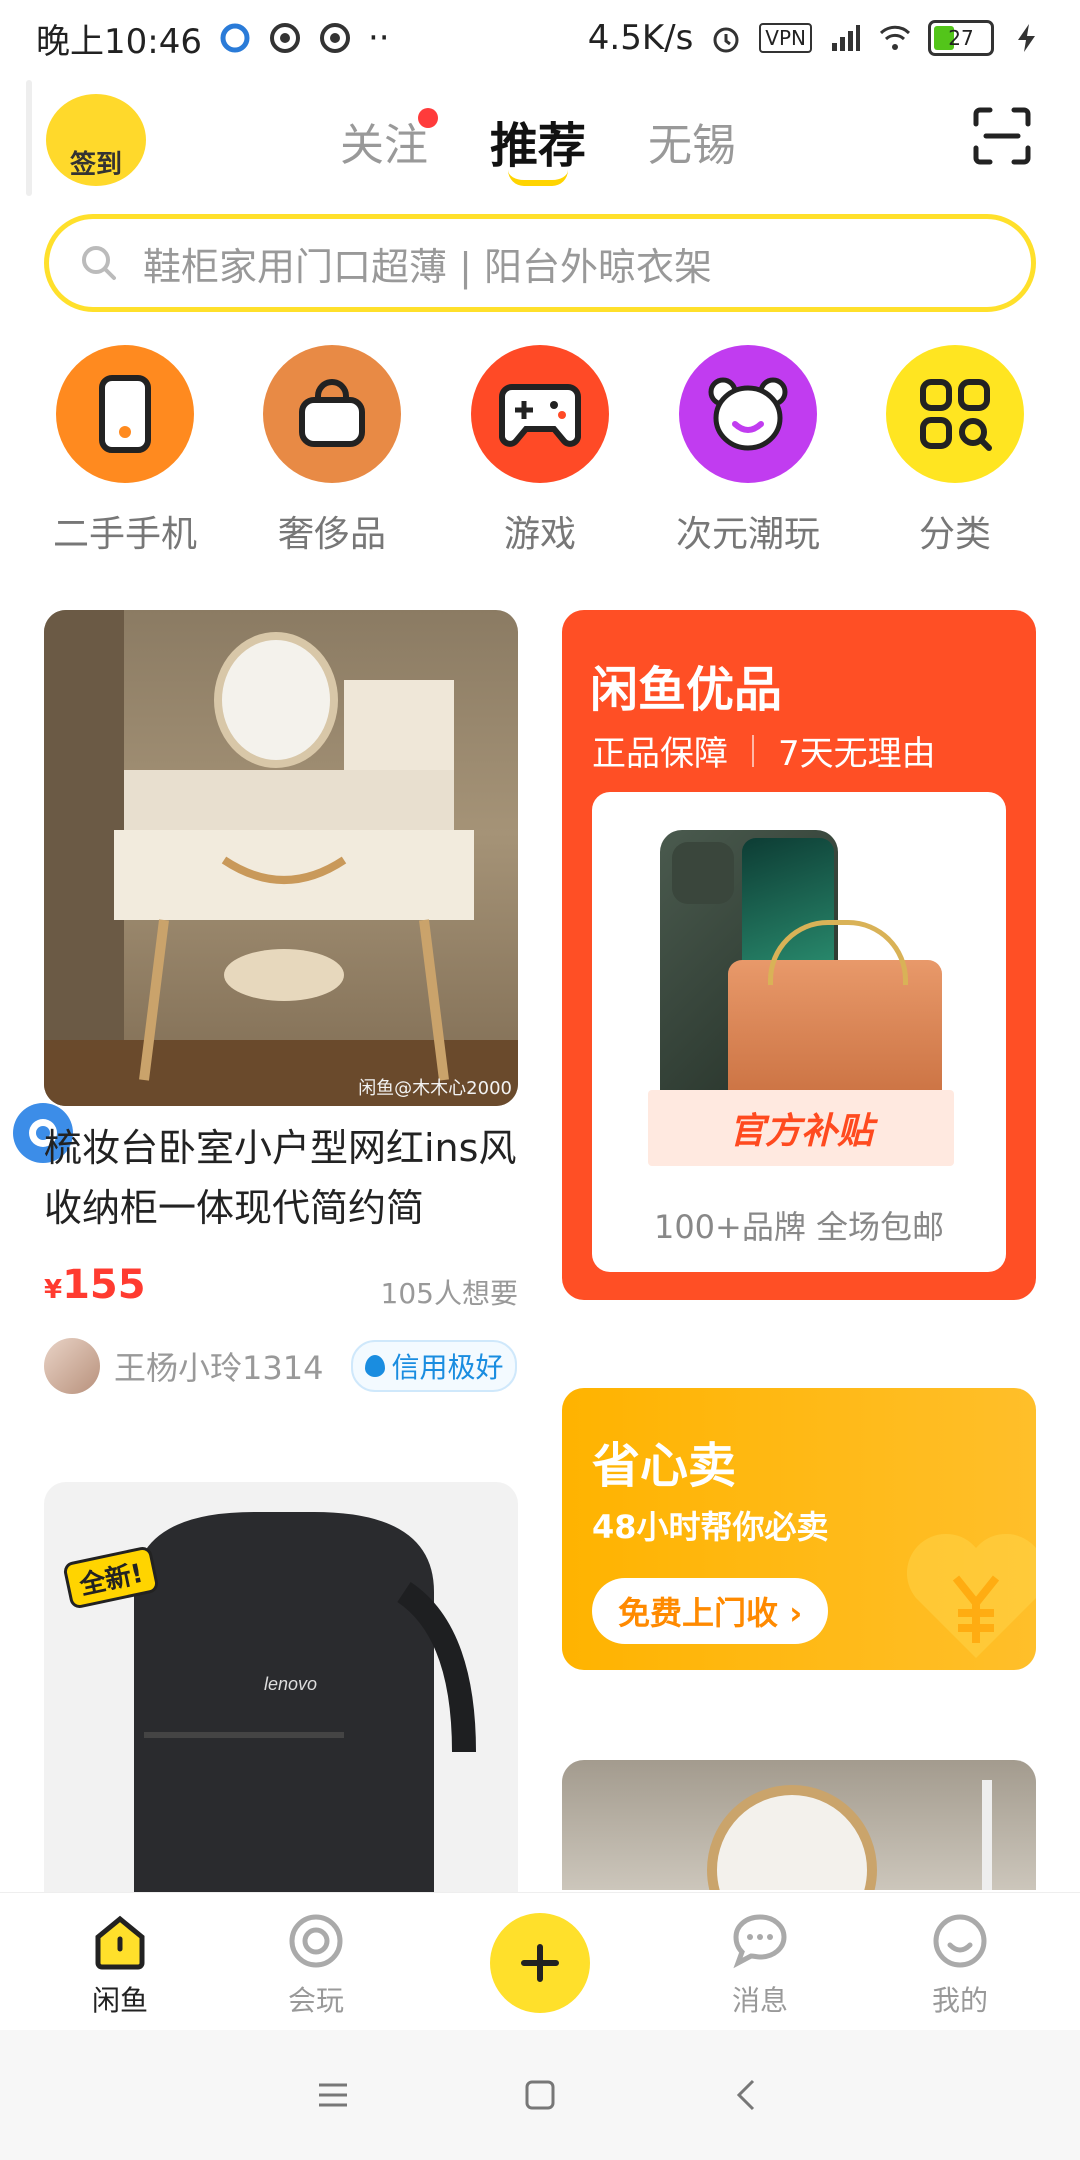 This screenshot has width=1080, height=2160. I want to click on credit-badge: 信用极好, so click(434, 1366).